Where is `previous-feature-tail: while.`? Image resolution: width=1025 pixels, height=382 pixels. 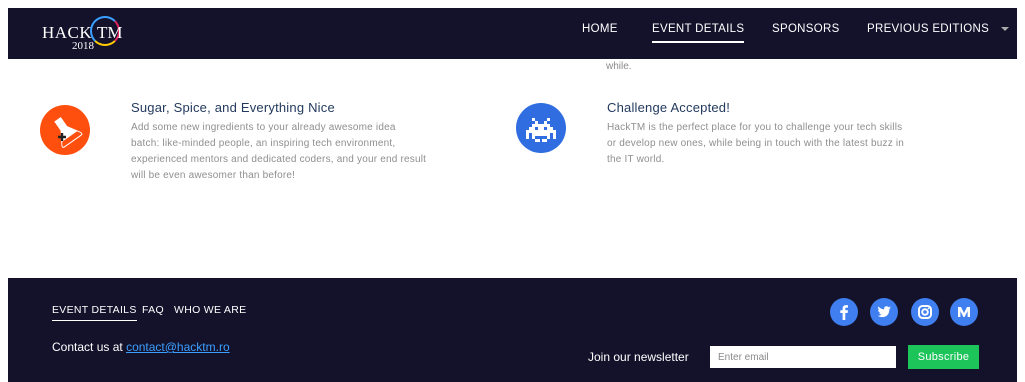 previous-feature-tail: while. is located at coordinates (619, 66).